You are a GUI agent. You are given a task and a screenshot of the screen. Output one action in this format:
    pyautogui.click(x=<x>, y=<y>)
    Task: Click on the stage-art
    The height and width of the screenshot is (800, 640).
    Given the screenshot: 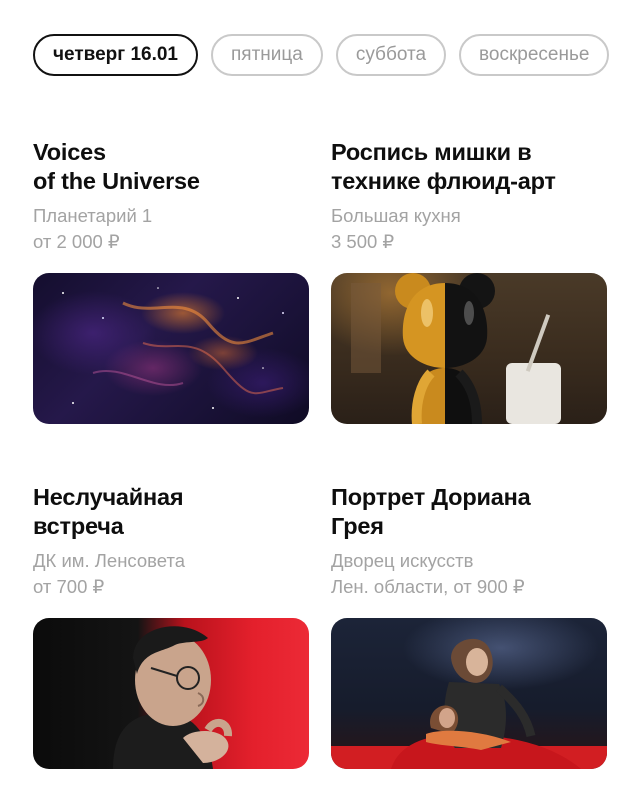 What is the action you would take?
    pyautogui.click(x=469, y=703)
    